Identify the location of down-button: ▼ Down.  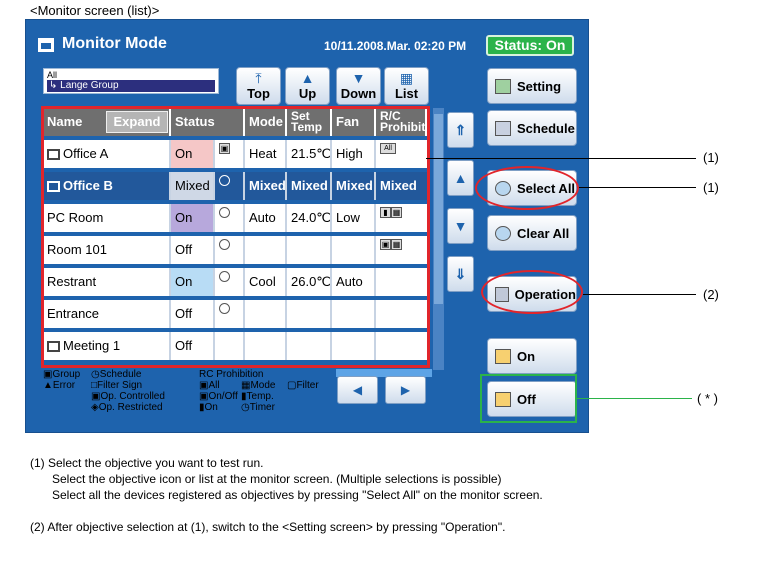
(358, 86).